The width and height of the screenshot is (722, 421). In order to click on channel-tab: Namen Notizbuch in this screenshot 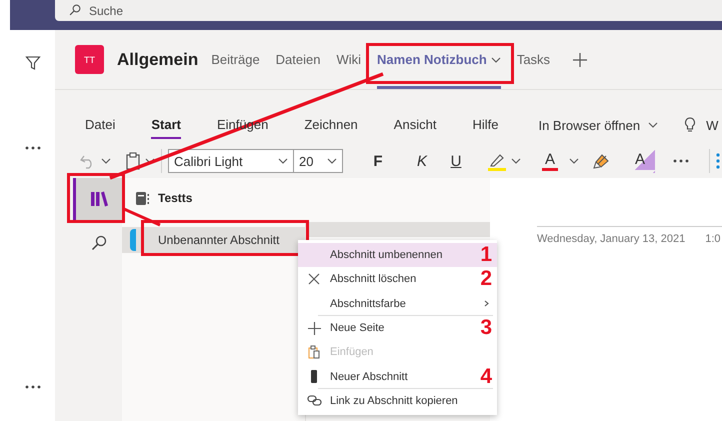, I will do `click(439, 59)`.